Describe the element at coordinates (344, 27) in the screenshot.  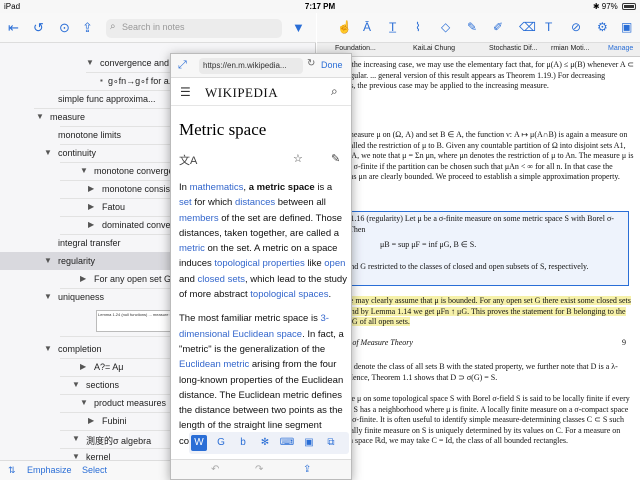
I see `pointer-tool-icon: ☝` at that location.